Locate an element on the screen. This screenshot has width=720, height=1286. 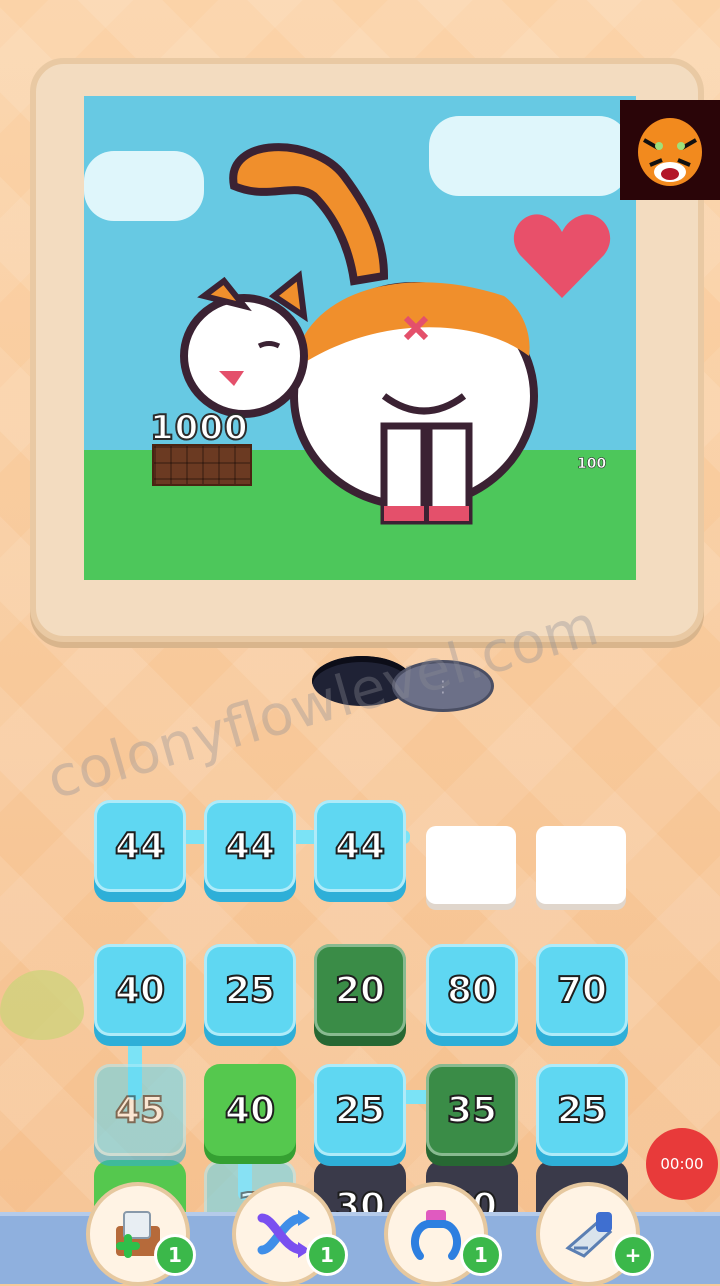
chocolate-block is located at coordinates (202, 465).